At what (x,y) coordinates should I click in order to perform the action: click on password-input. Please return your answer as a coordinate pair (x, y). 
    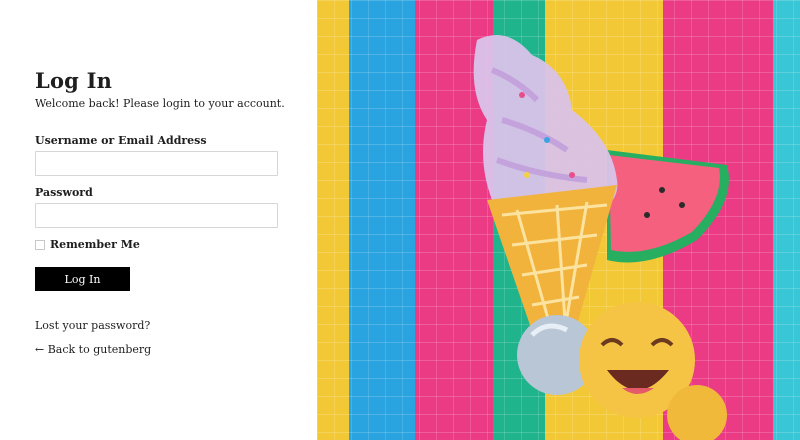
    Looking at the image, I should click on (156, 215).